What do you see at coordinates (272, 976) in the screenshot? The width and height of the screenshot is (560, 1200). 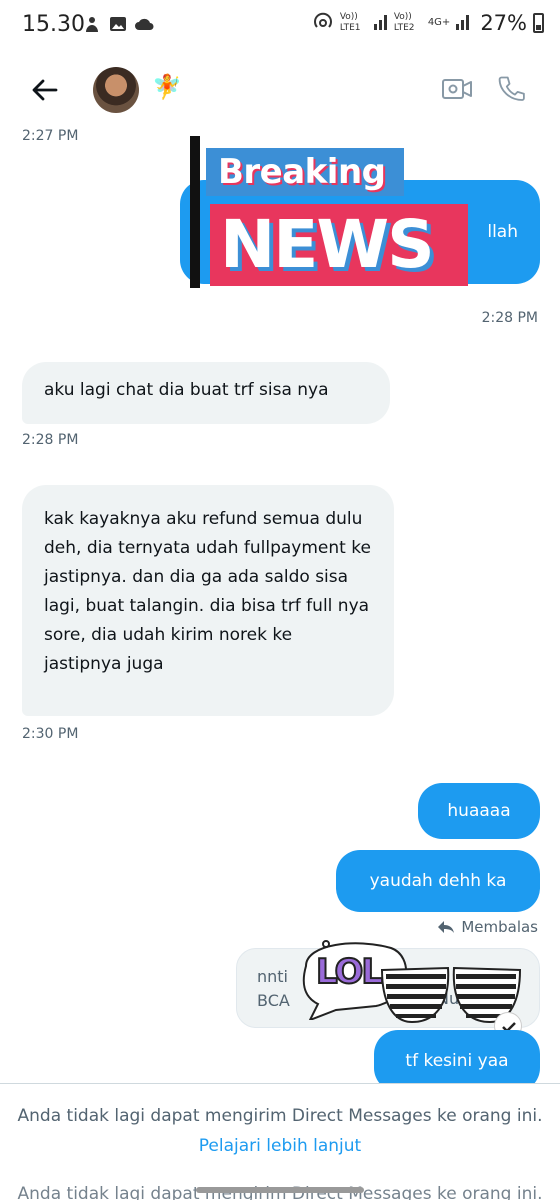 I see `quoted-line: nnti` at bounding box center [272, 976].